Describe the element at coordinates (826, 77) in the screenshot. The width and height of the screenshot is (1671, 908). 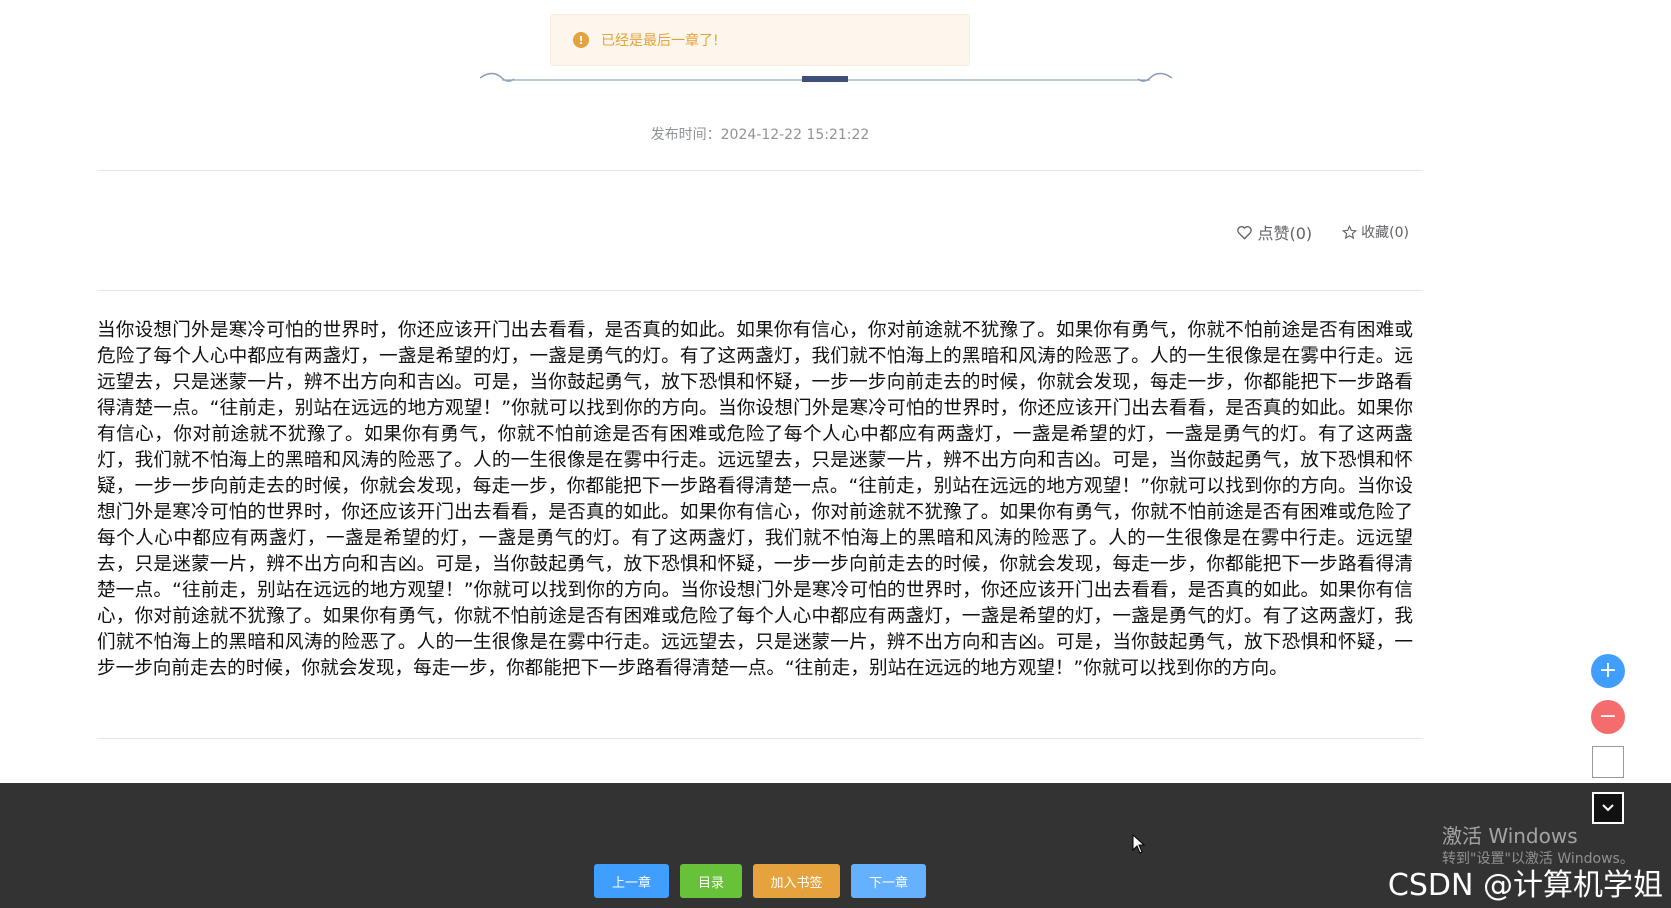
I see `title-divider-ornament` at that location.